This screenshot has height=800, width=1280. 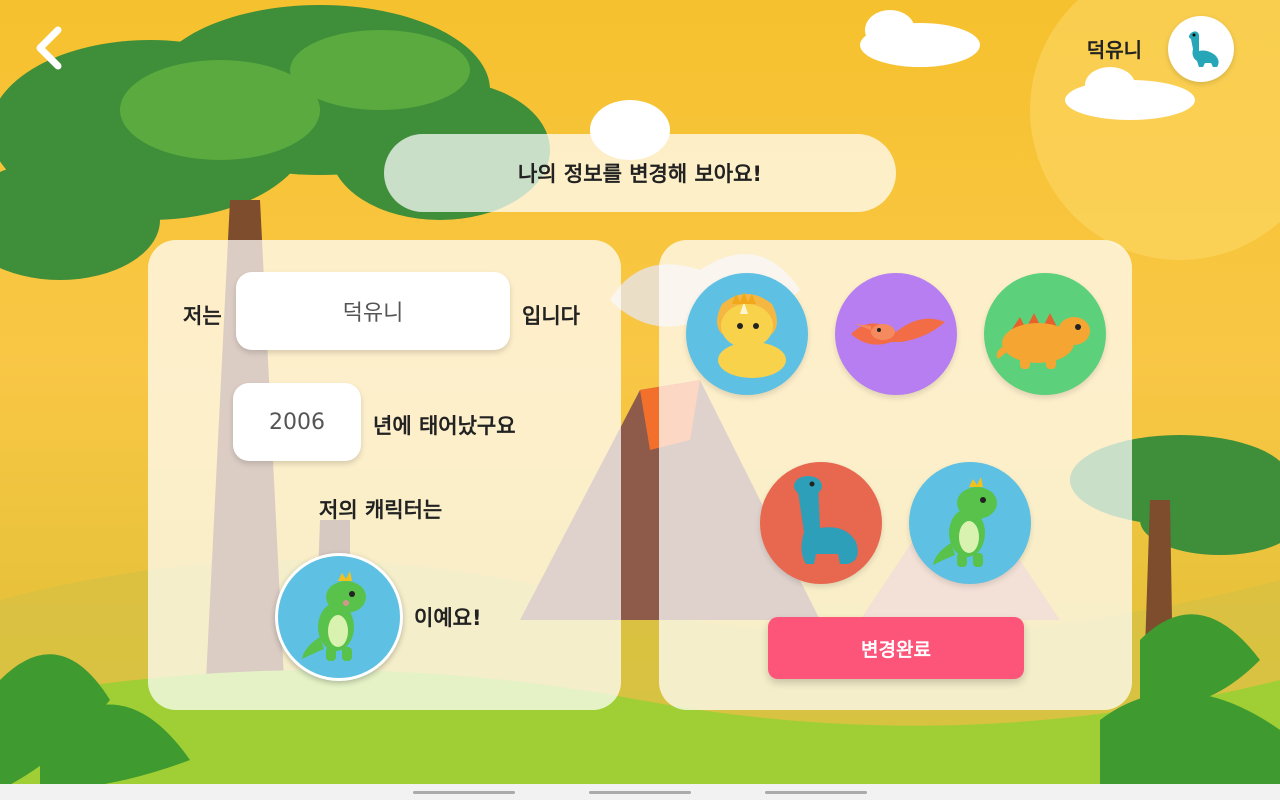 I want to click on selected-character-avatar, so click(x=339, y=617).